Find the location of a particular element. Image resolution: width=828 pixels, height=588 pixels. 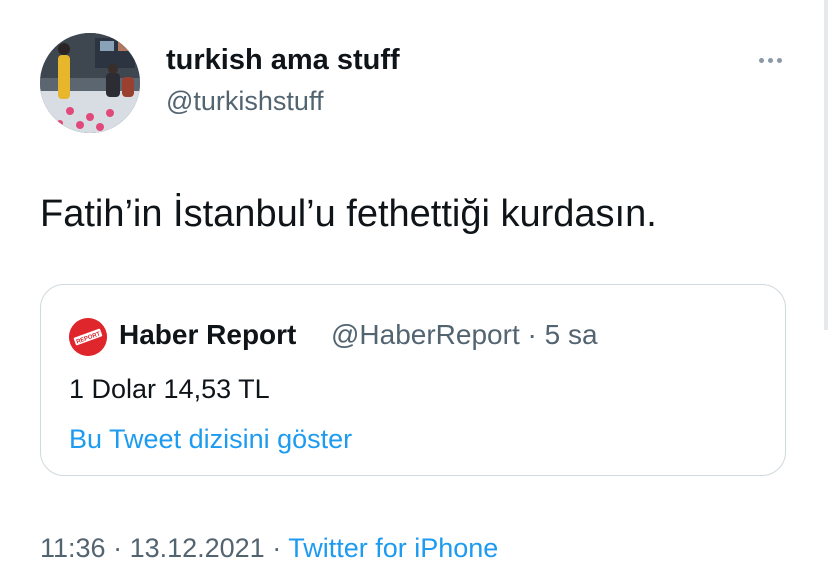

more-options-icon is located at coordinates (770, 60).